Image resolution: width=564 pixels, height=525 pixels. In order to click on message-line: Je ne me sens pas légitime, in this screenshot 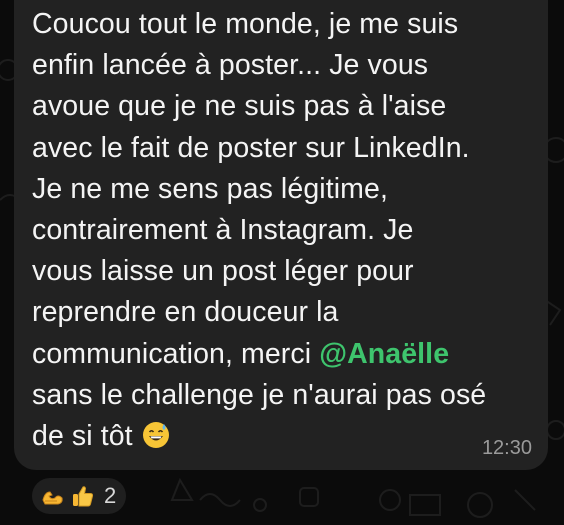, I will do `click(210, 188)`.